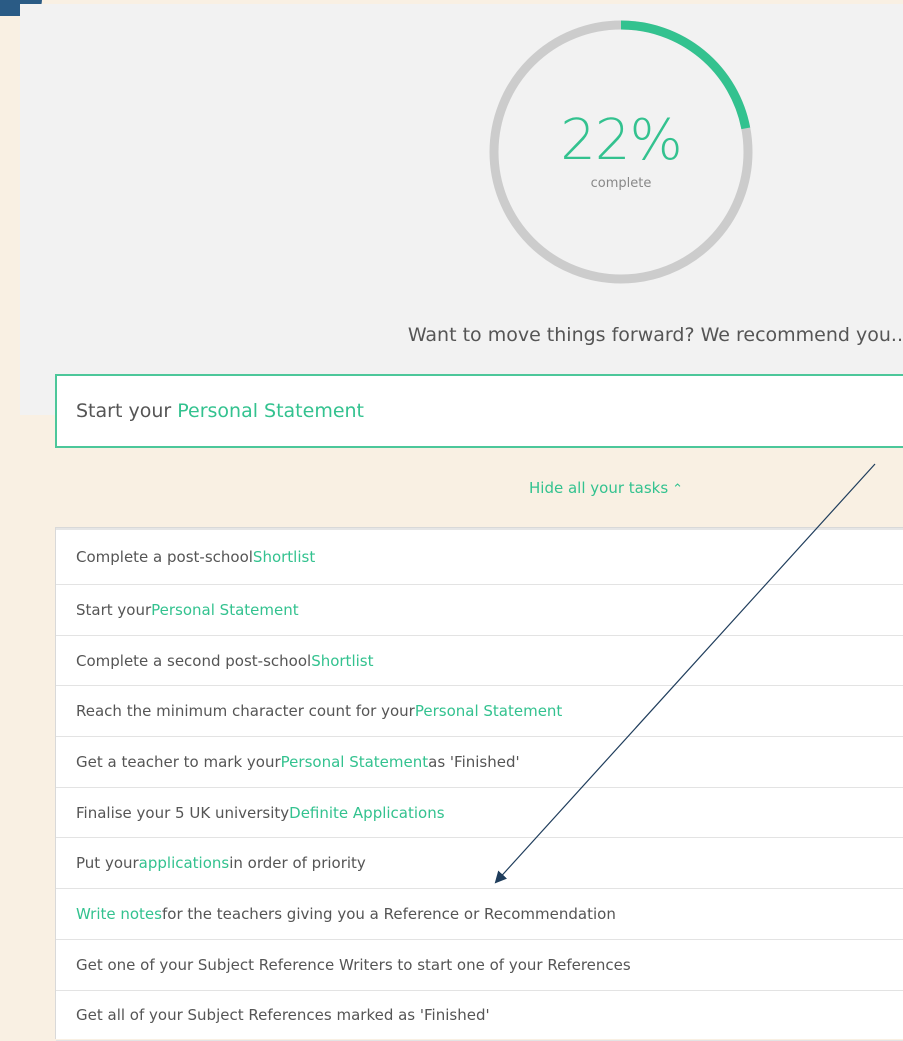 The width and height of the screenshot is (903, 1041). I want to click on task-row: Complete a post-school Shortlist, so click(479, 556).